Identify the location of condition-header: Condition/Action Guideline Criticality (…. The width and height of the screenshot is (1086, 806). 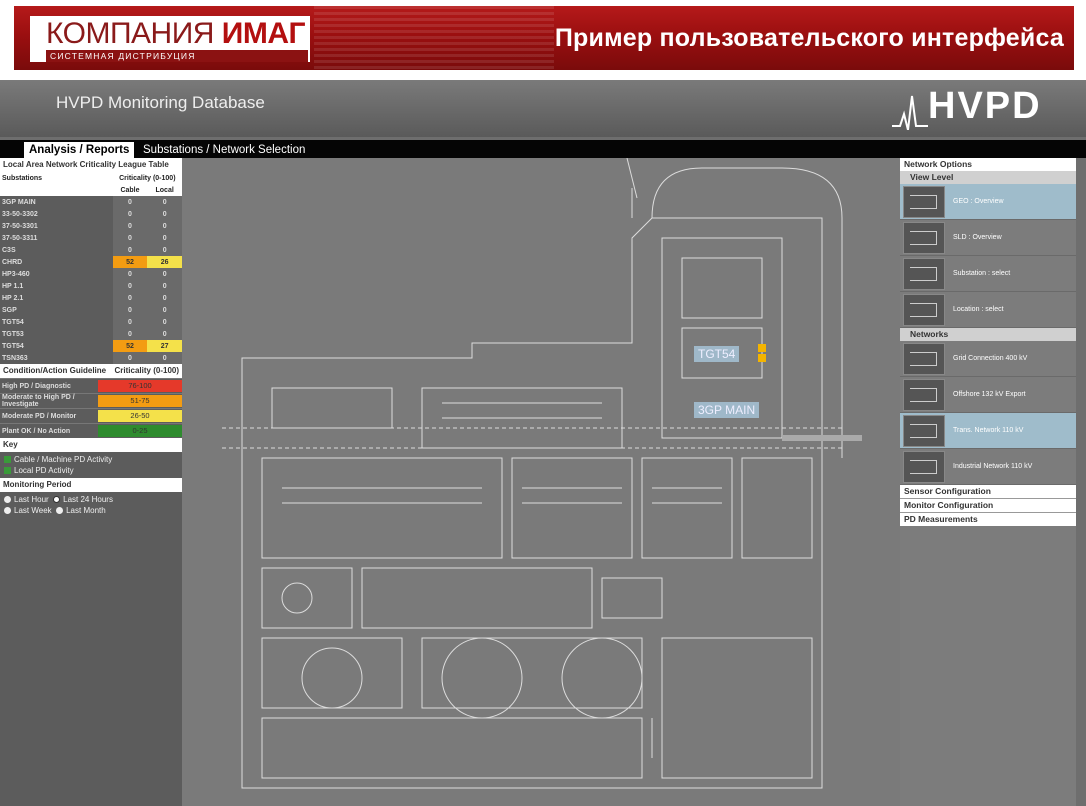
(91, 371).